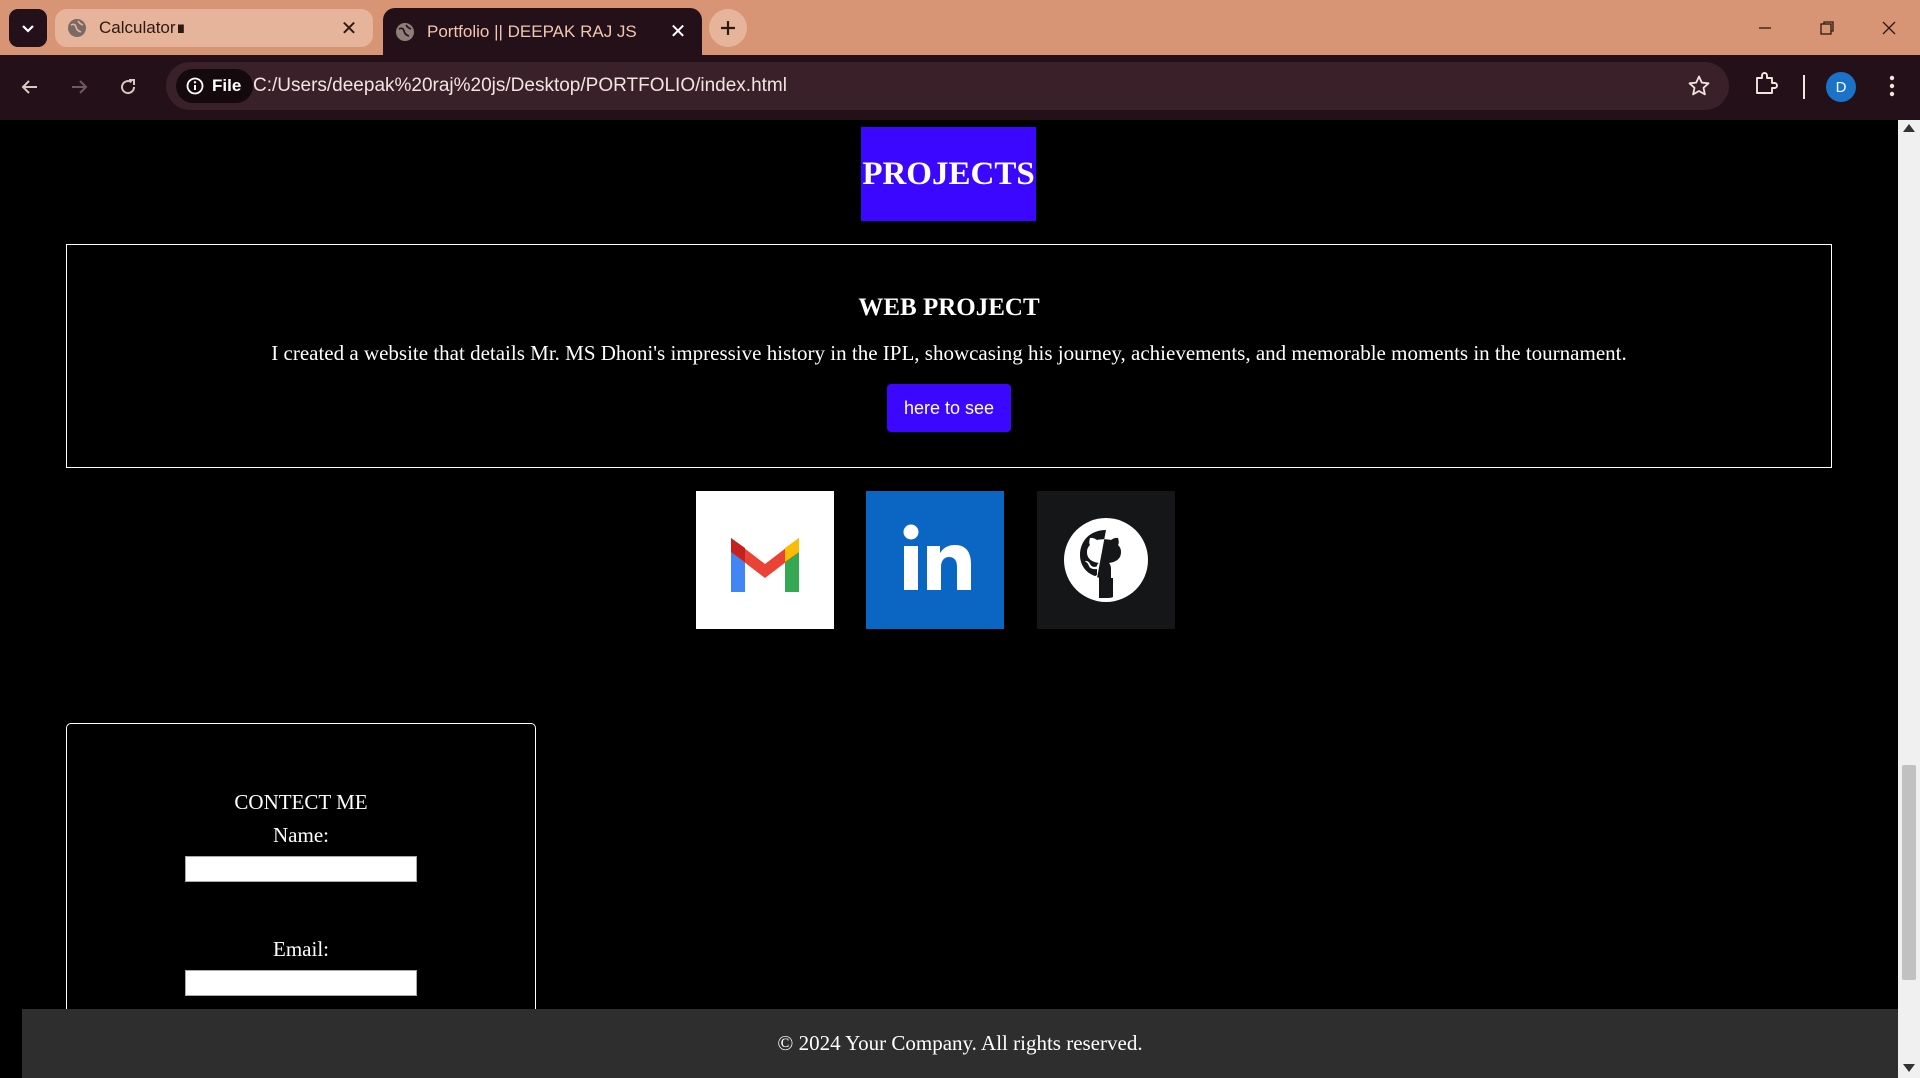 This screenshot has width=1920, height=1078. I want to click on github-link, so click(1106, 560).